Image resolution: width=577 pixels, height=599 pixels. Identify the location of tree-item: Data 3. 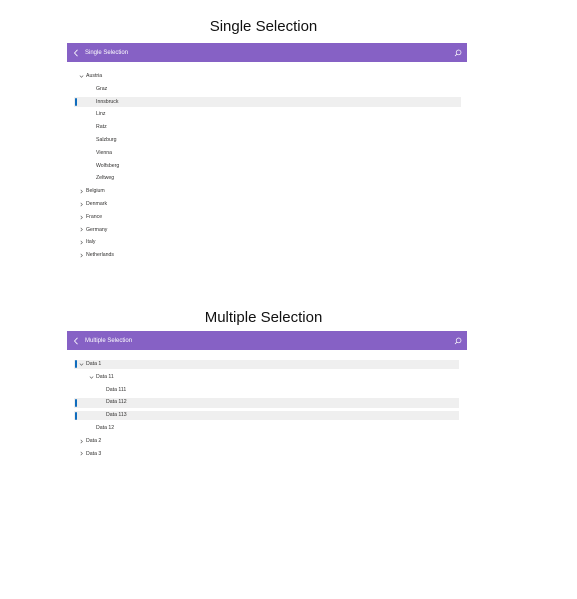
(288, 454).